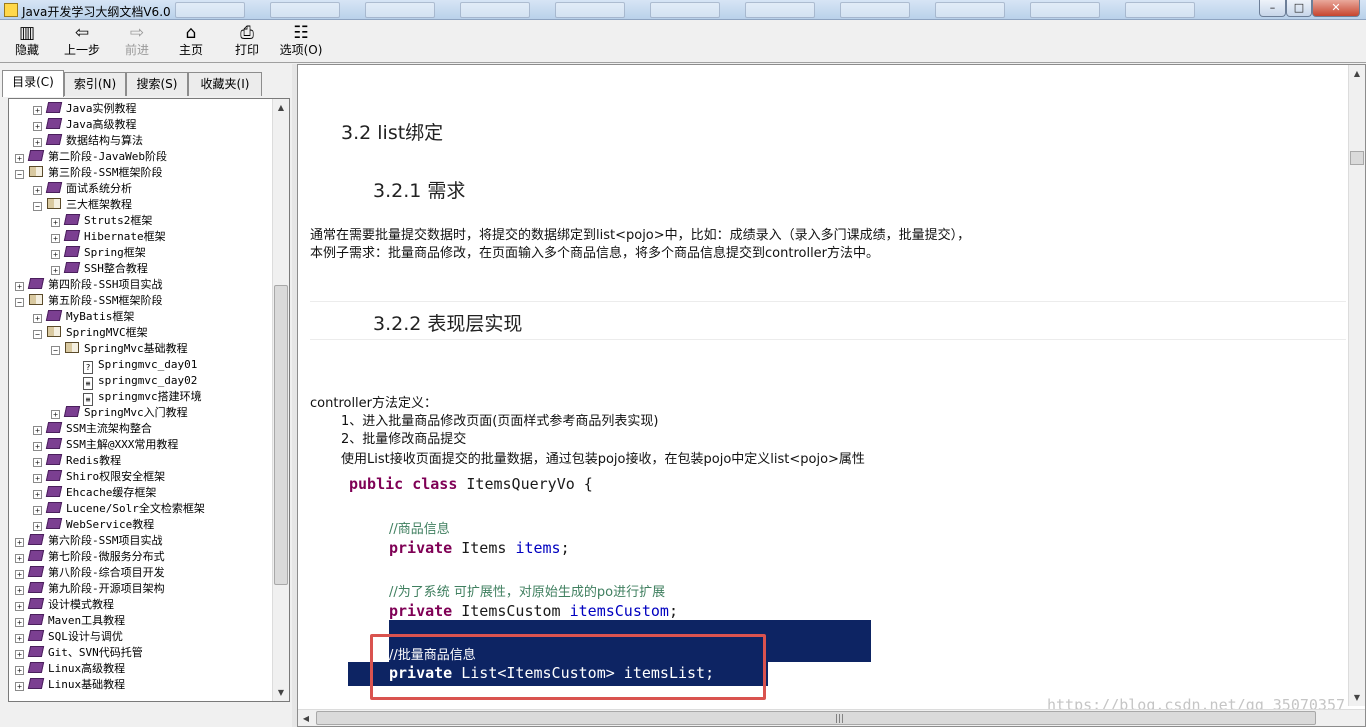 The width and height of the screenshot is (1366, 727). What do you see at coordinates (92, 429) in the screenshot?
I see `tree-item: + SSM主流架构整合` at bounding box center [92, 429].